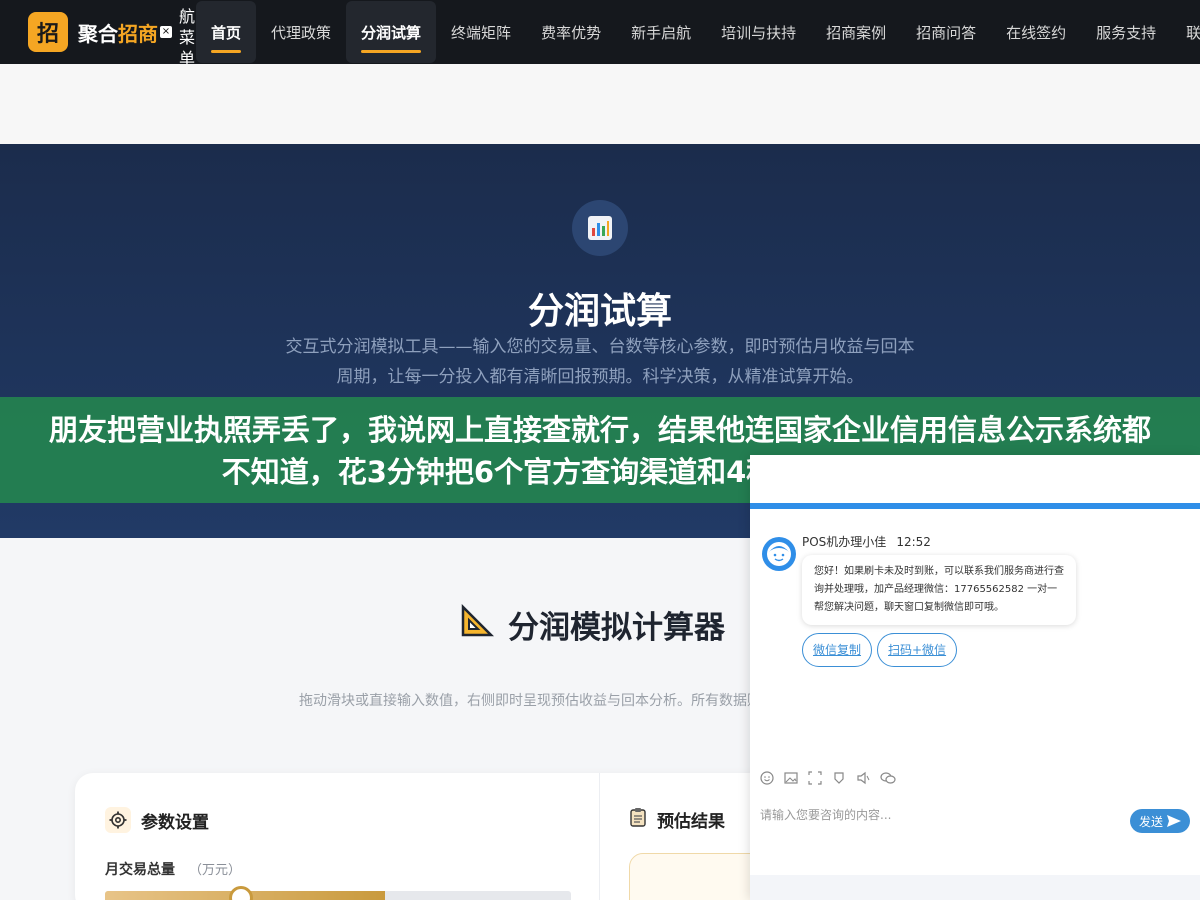 The height and width of the screenshot is (900, 1200). Describe the element at coordinates (599, 311) in the screenshot. I see `page-title: 分润试算` at that location.